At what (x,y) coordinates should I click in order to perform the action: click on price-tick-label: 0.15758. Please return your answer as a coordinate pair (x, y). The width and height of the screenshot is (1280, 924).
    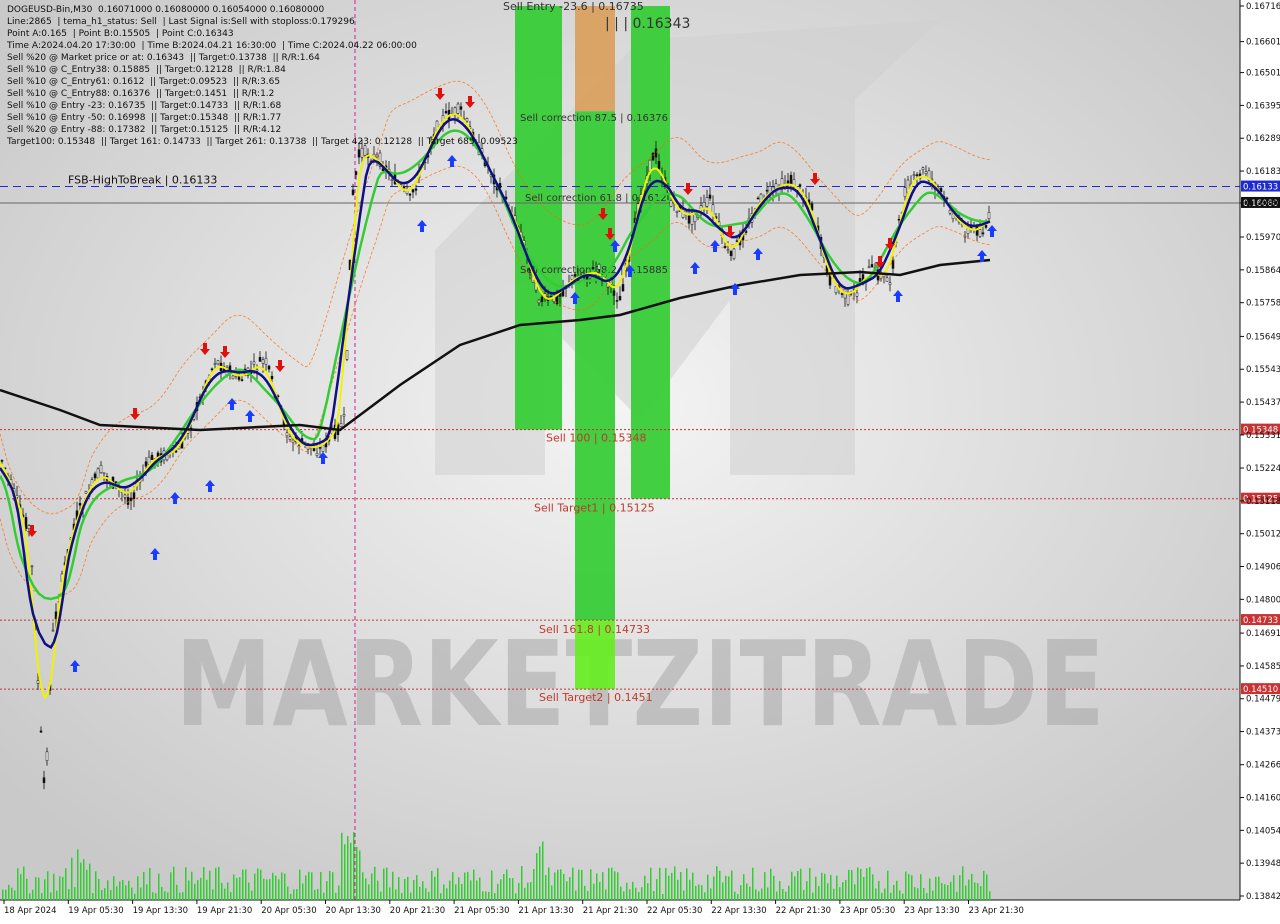
    Looking at the image, I should click on (1263, 304).